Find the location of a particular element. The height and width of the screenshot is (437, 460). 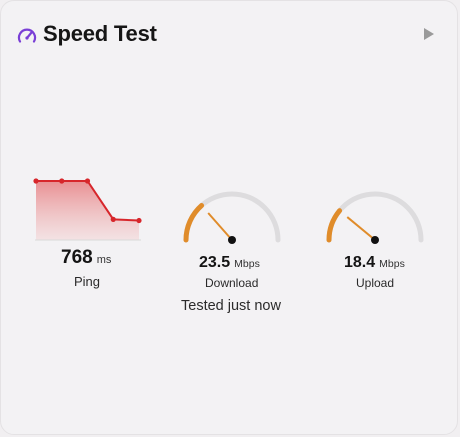

widget-title: Speed Test is located at coordinates (100, 33).